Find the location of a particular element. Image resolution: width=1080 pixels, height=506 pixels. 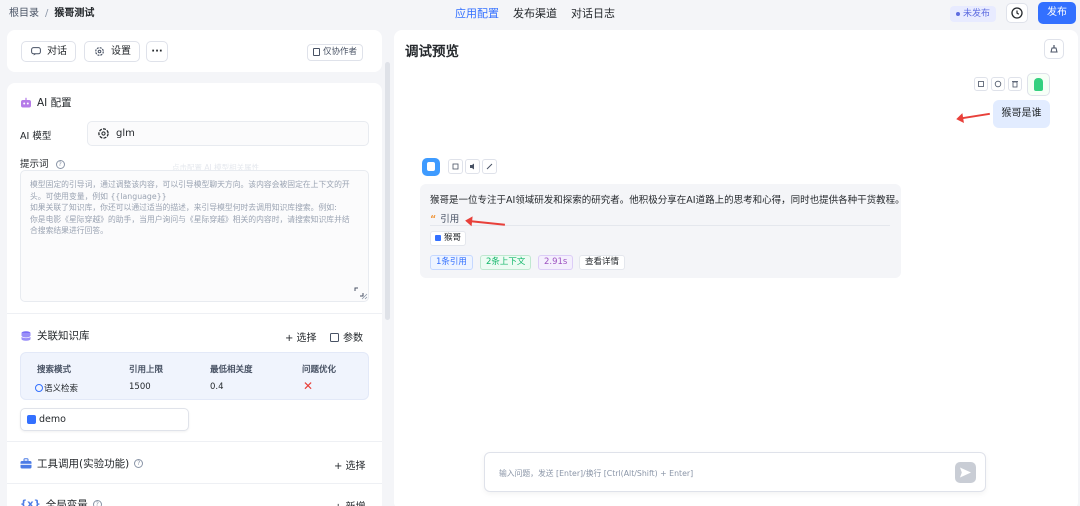

knowledge-params-label: 参数 is located at coordinates (353, 338).